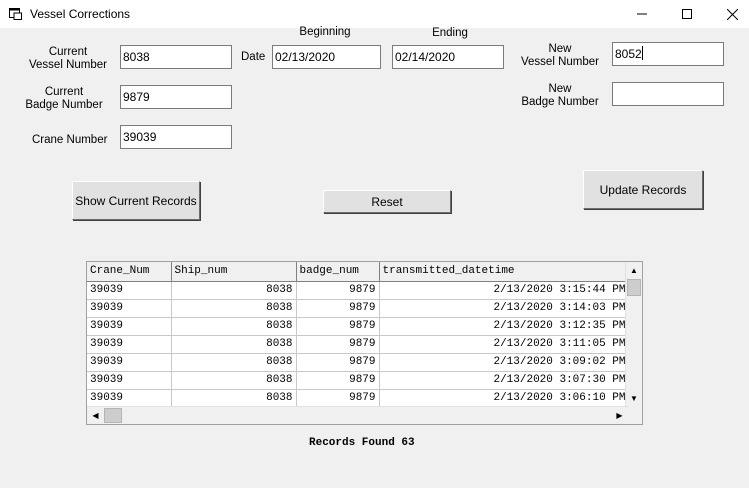 The height and width of the screenshot is (488, 749). I want to click on new-vessel-input-text: 8052, so click(628, 54).